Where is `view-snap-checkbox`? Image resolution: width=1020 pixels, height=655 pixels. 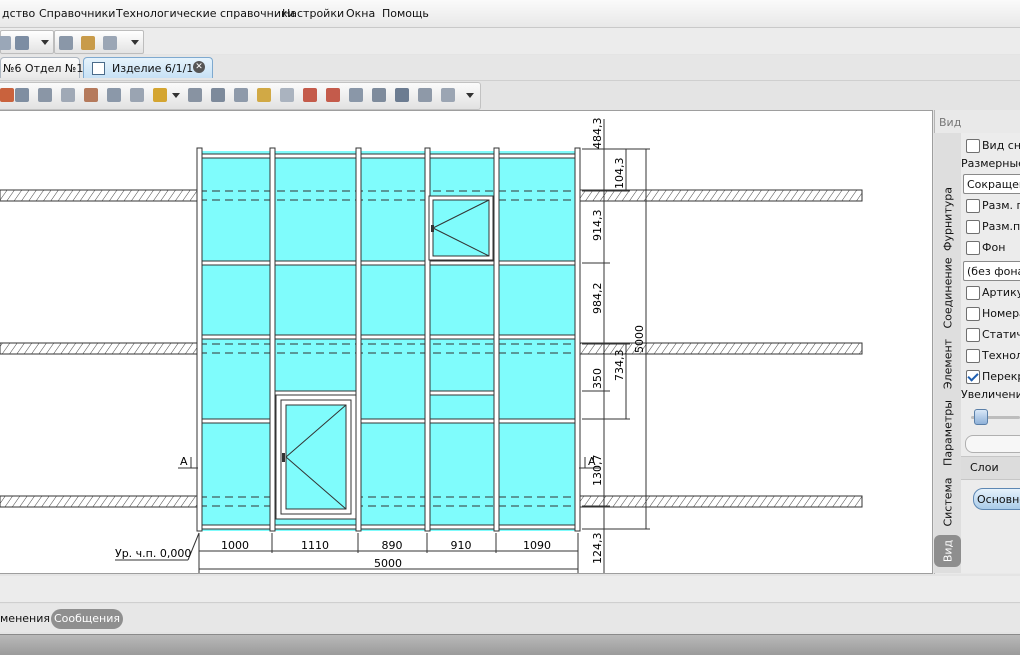
view-snap-checkbox is located at coordinates (973, 146).